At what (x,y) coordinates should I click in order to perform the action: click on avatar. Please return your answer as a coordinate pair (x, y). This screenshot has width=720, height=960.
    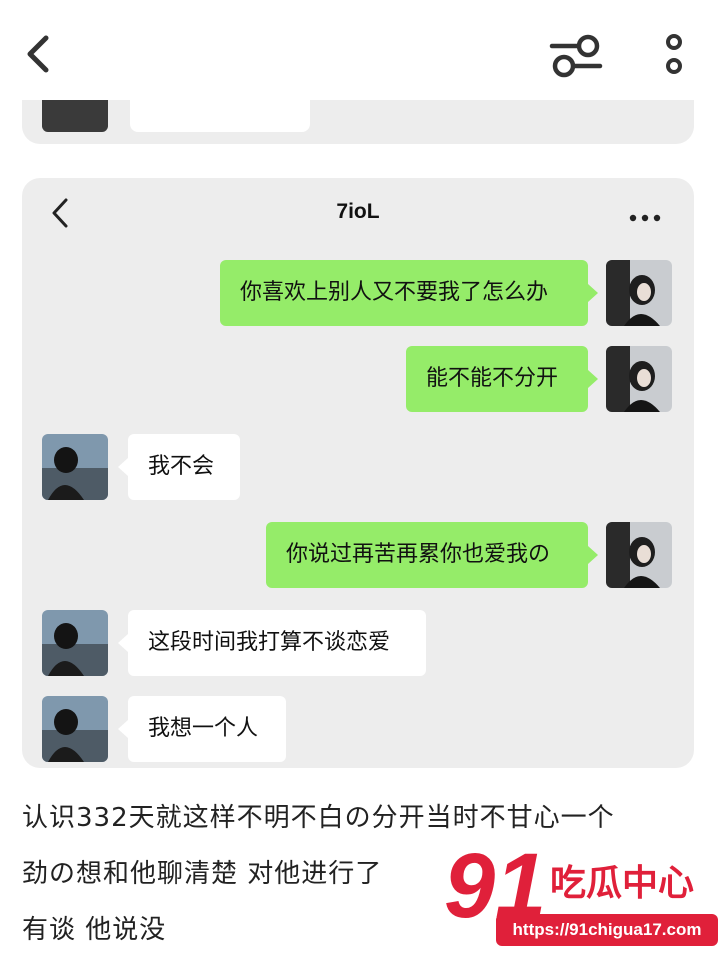
    Looking at the image, I should click on (75, 116).